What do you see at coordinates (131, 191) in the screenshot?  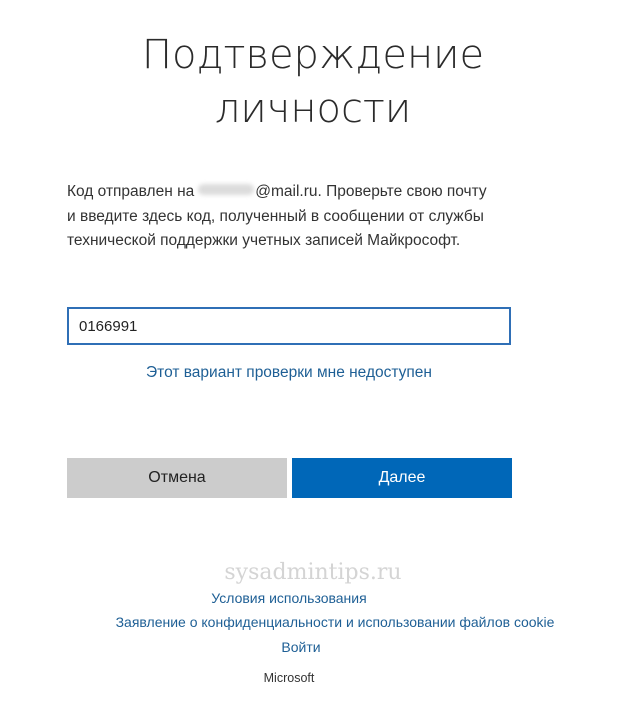 I see `description-prefix: Код отправлен на` at bounding box center [131, 191].